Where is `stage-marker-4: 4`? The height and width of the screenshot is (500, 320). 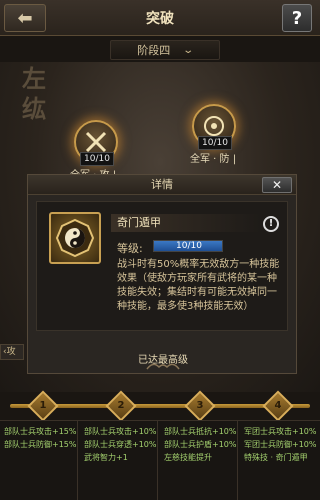
stage-marker-4: 4 is located at coordinates (278, 406).